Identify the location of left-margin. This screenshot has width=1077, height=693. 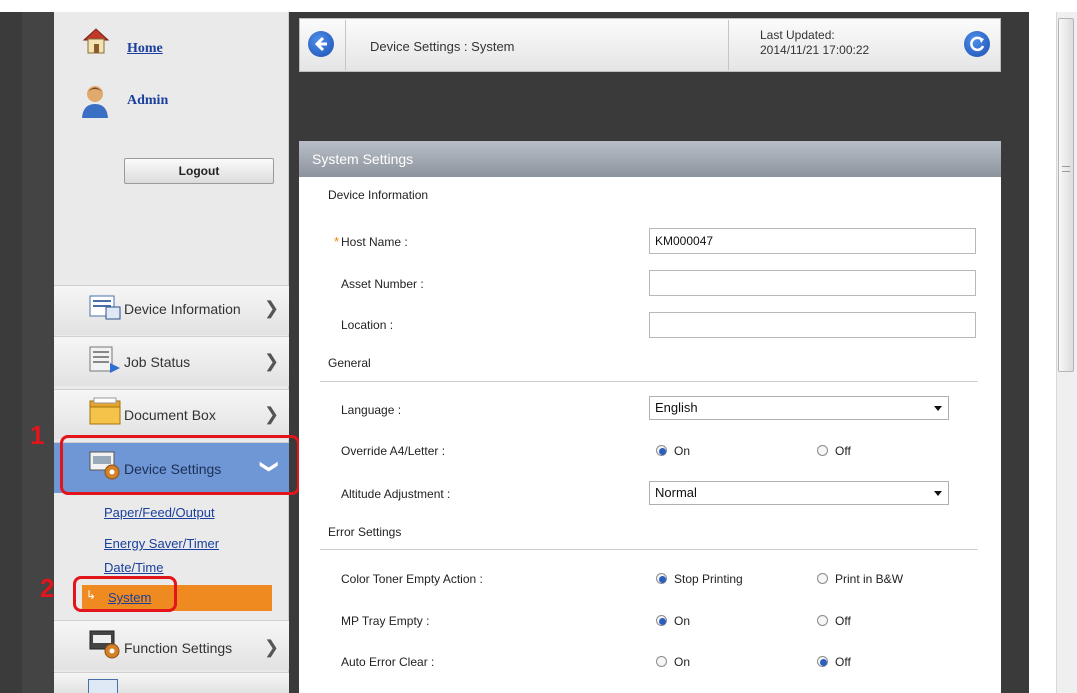
(11, 352).